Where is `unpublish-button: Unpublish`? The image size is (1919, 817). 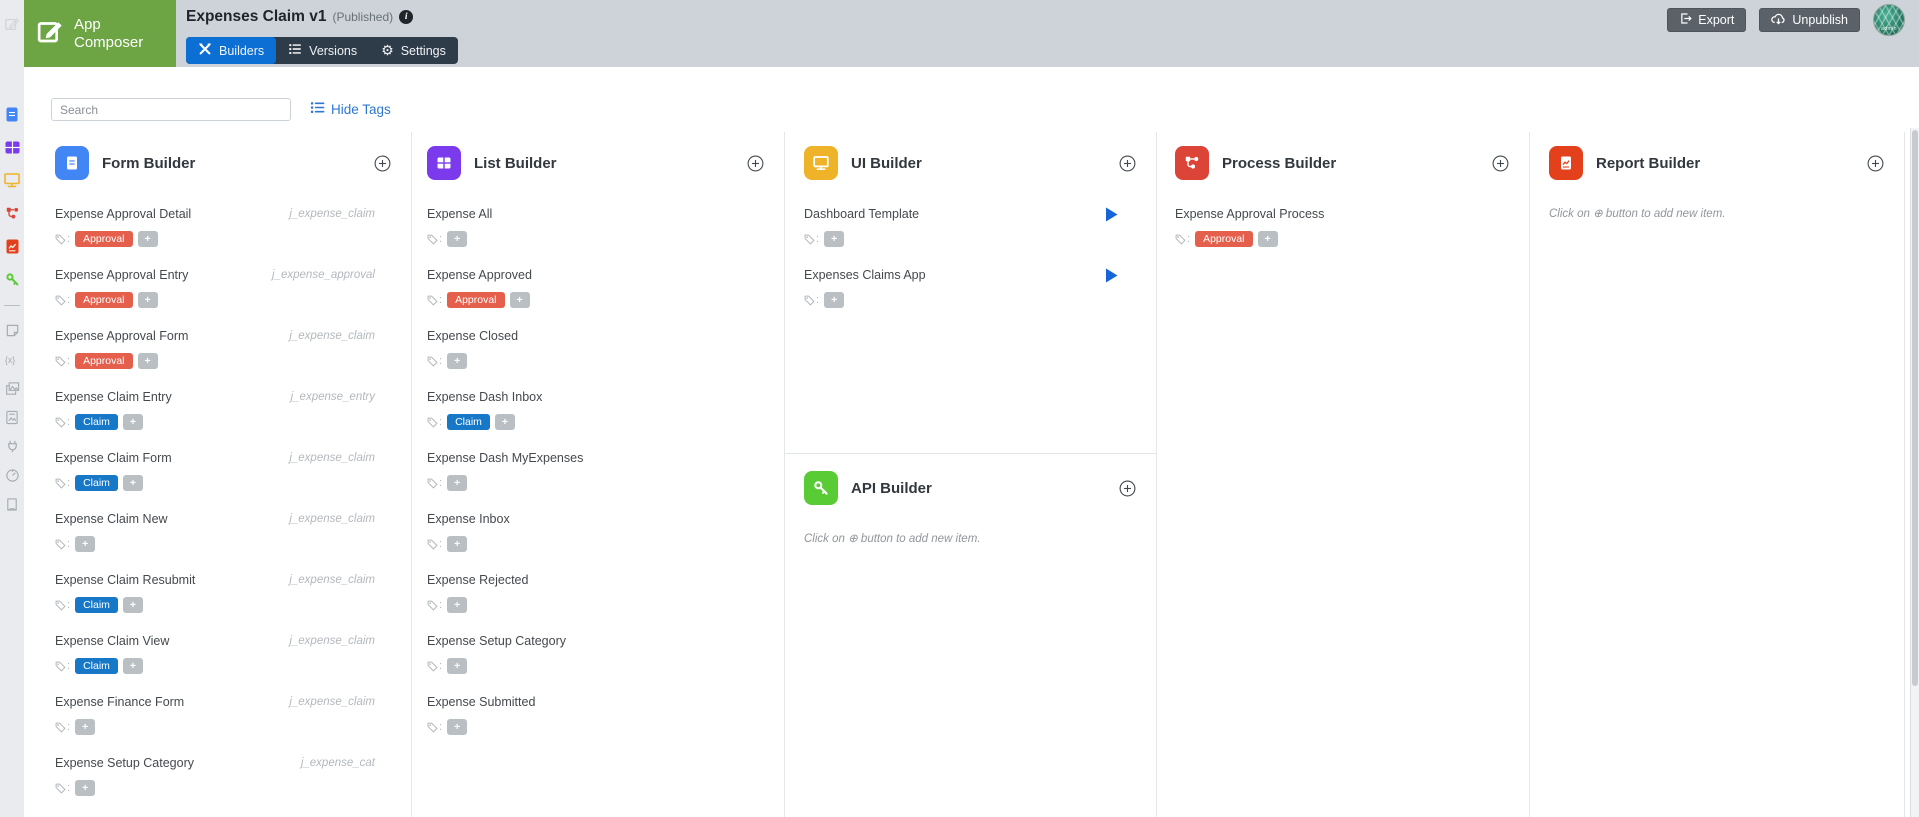
unpublish-button: Unpublish is located at coordinates (1809, 20).